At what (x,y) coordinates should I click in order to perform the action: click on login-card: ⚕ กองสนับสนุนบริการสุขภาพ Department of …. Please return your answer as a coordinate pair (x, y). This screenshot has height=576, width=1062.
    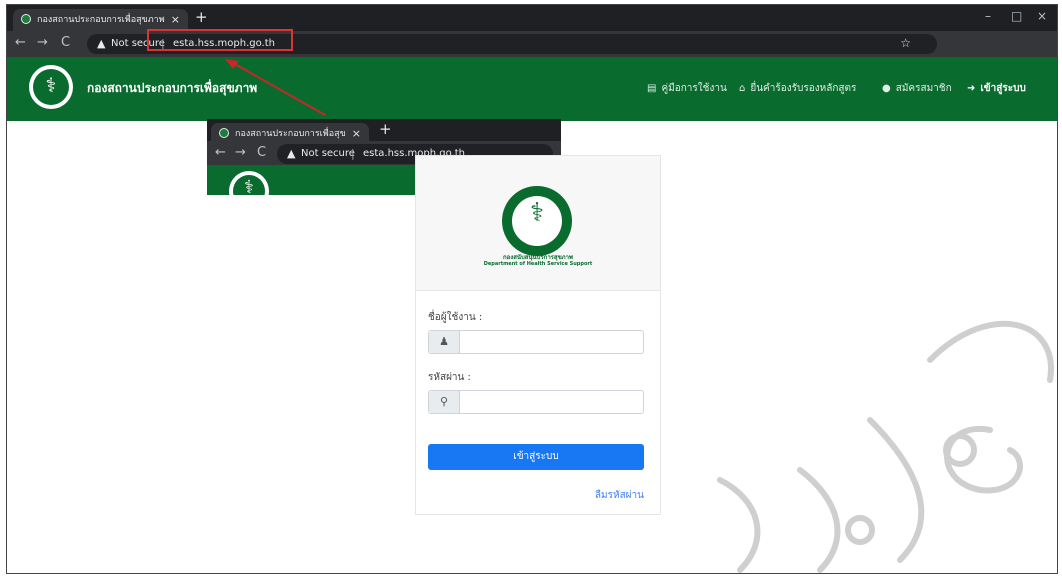
    Looking at the image, I should click on (538, 335).